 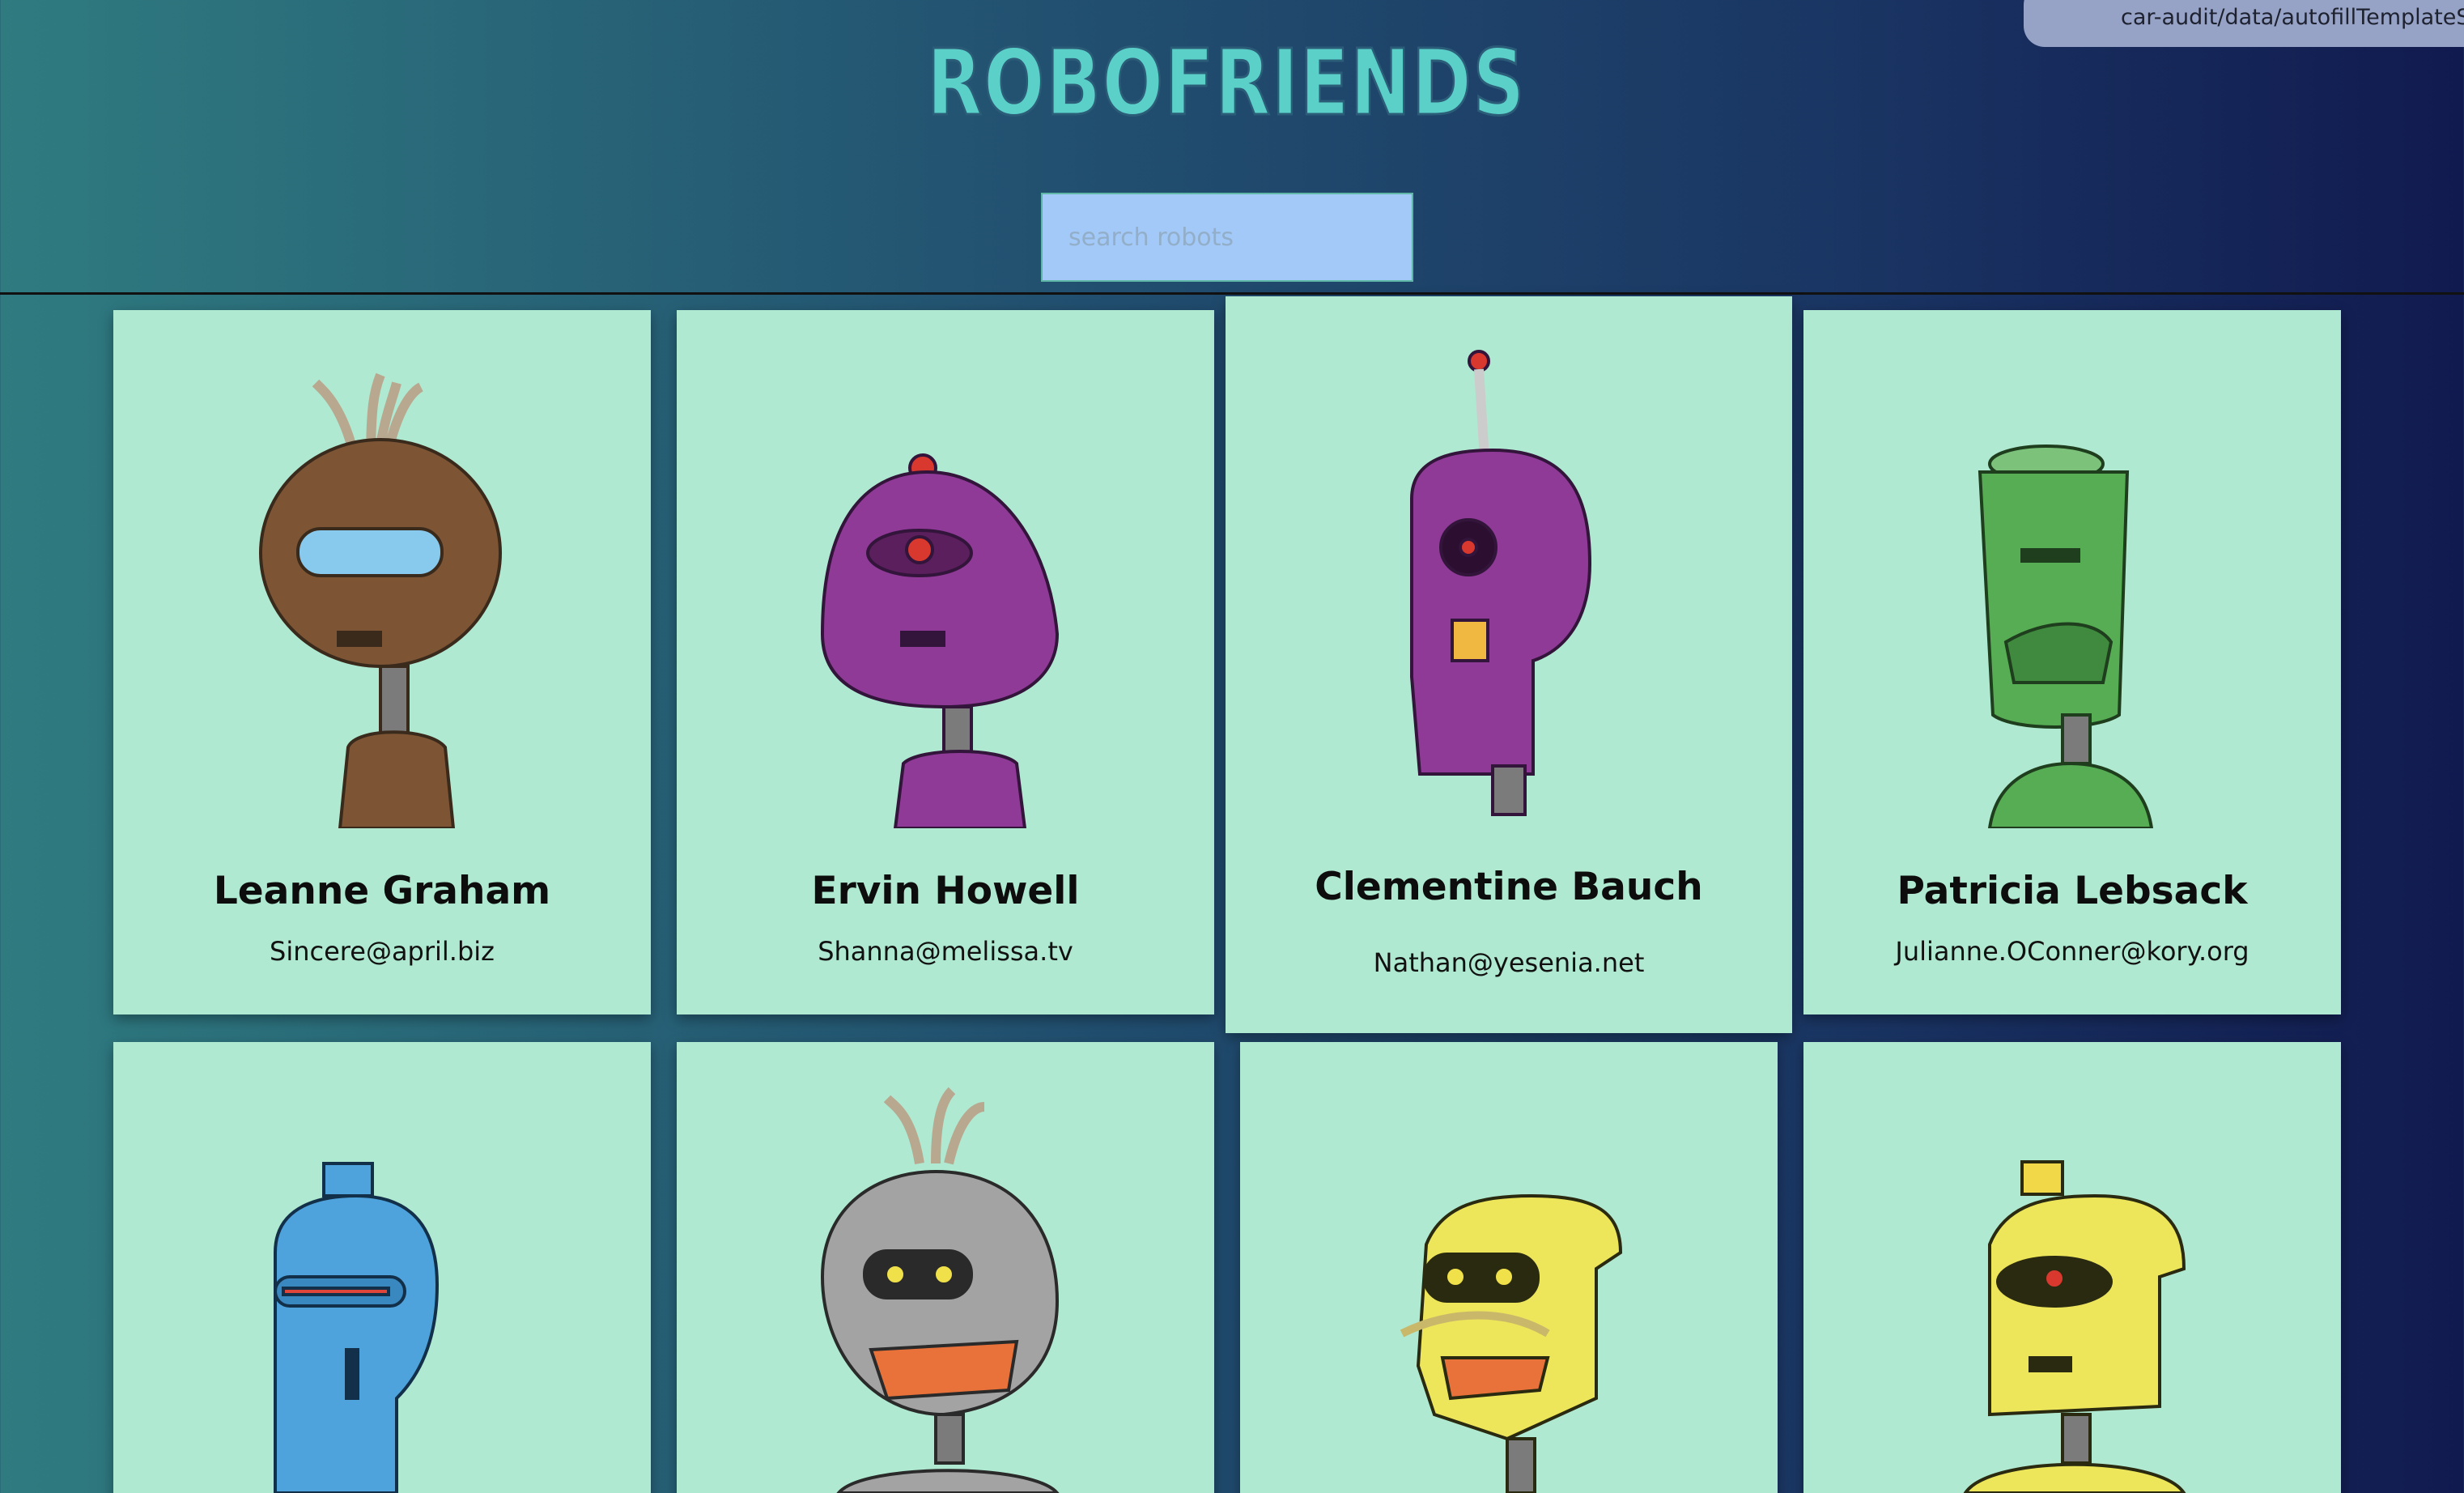 What do you see at coordinates (940, 641) in the screenshot?
I see `purple-robot-icon` at bounding box center [940, 641].